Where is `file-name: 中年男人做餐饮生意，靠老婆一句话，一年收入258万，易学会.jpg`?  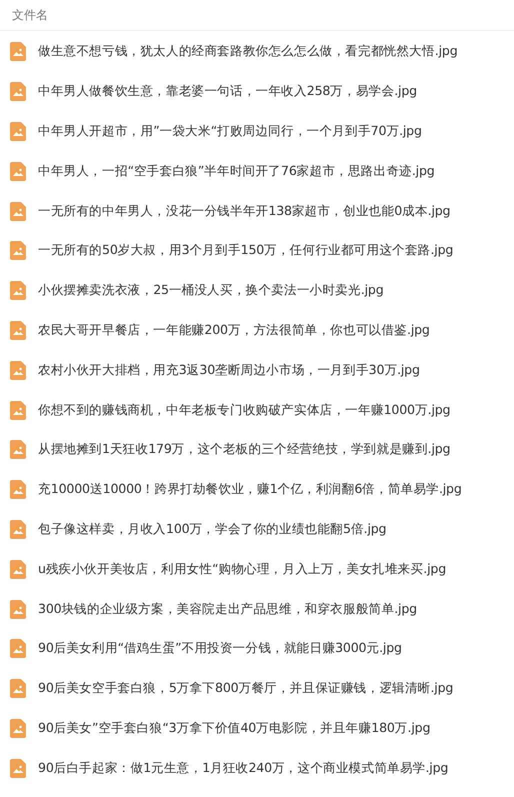
file-name: 中年男人做餐饮生意，靠老婆一句话，一年收入258万，易学会.jpg is located at coordinates (227, 92).